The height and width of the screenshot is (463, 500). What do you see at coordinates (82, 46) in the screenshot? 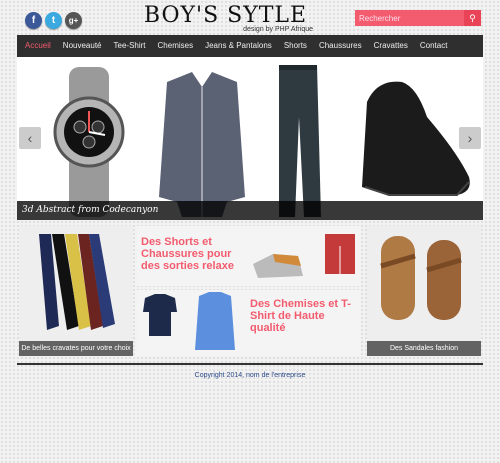
I see `nav-nouveaute: Nouveauté` at bounding box center [82, 46].